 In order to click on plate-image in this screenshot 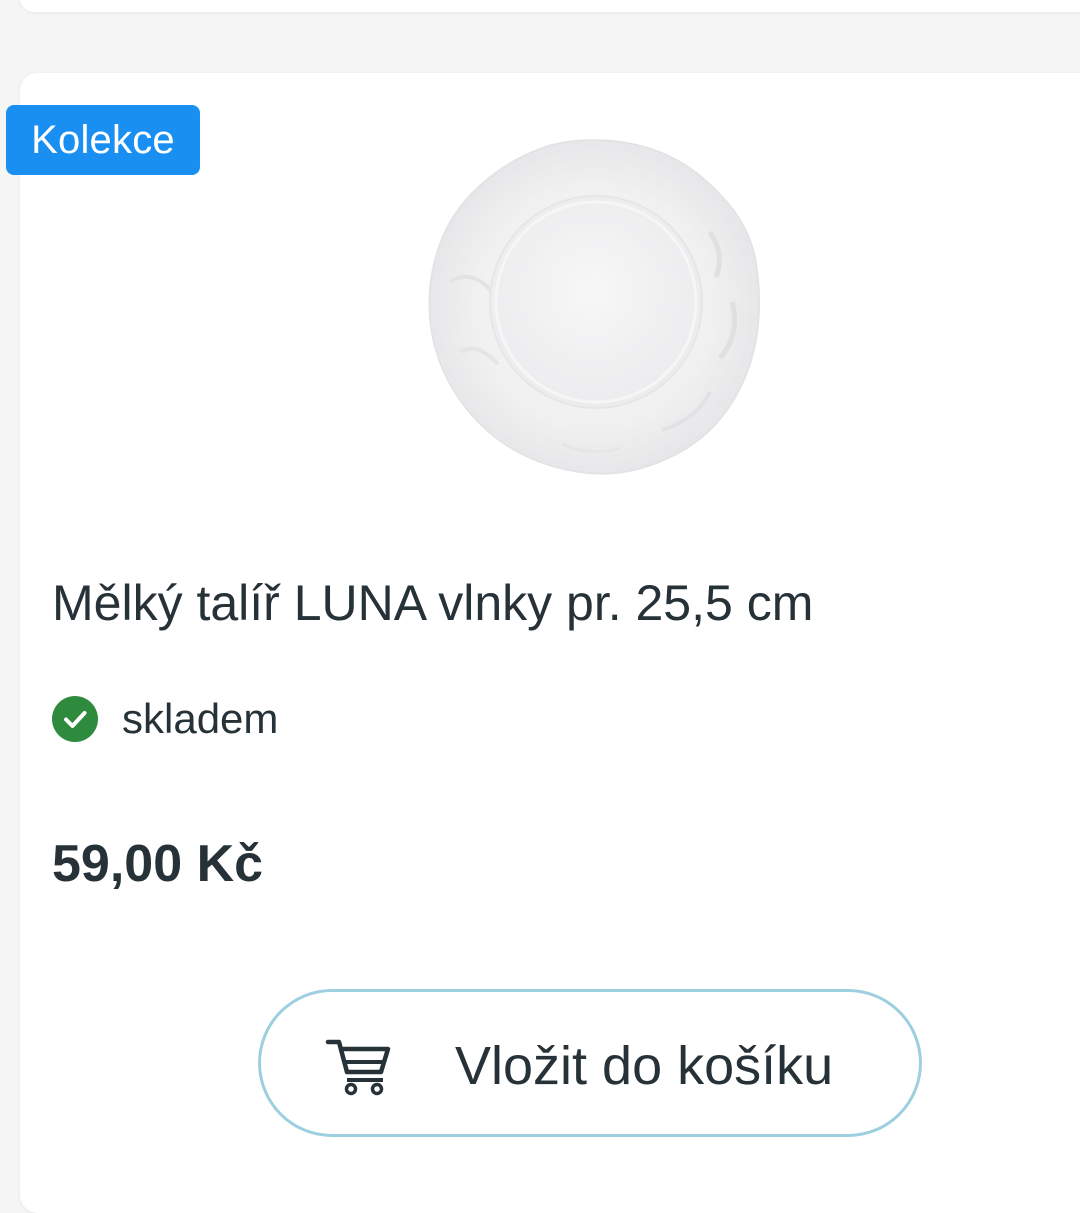, I will do `click(594, 307)`.